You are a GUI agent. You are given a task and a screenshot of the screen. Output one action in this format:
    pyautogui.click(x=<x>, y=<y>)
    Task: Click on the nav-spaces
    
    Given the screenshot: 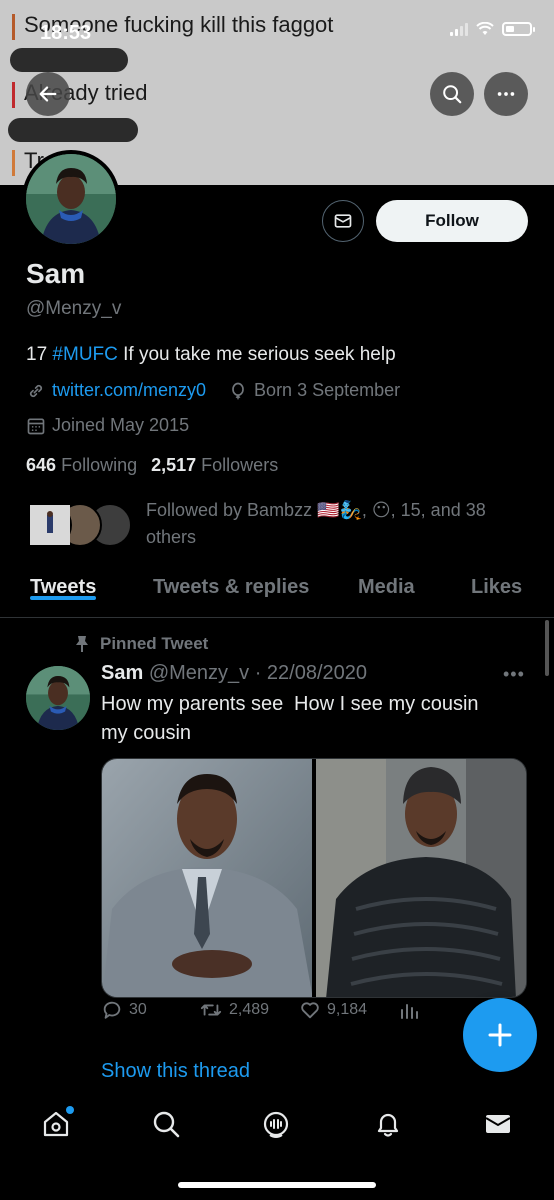 What is the action you would take?
    pyautogui.click(x=276, y=1124)
    